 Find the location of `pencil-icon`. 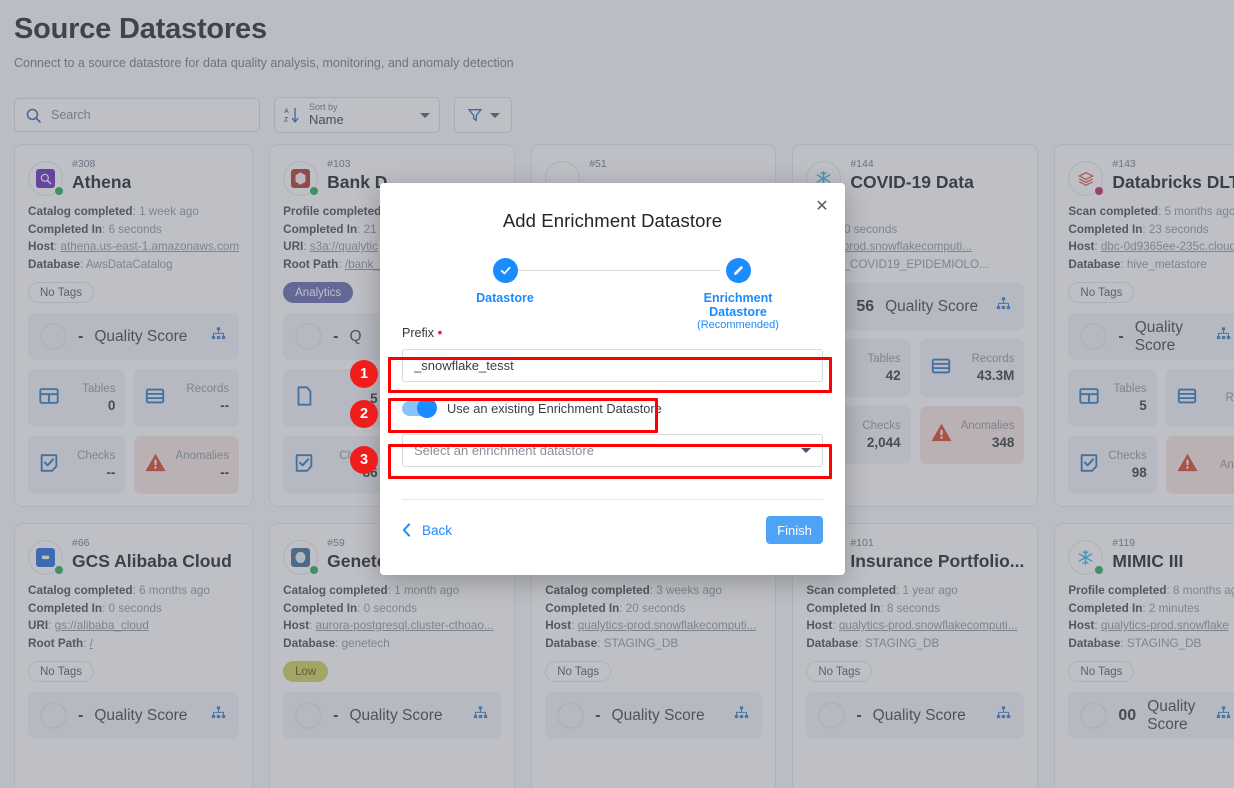

pencil-icon is located at coordinates (738, 270).